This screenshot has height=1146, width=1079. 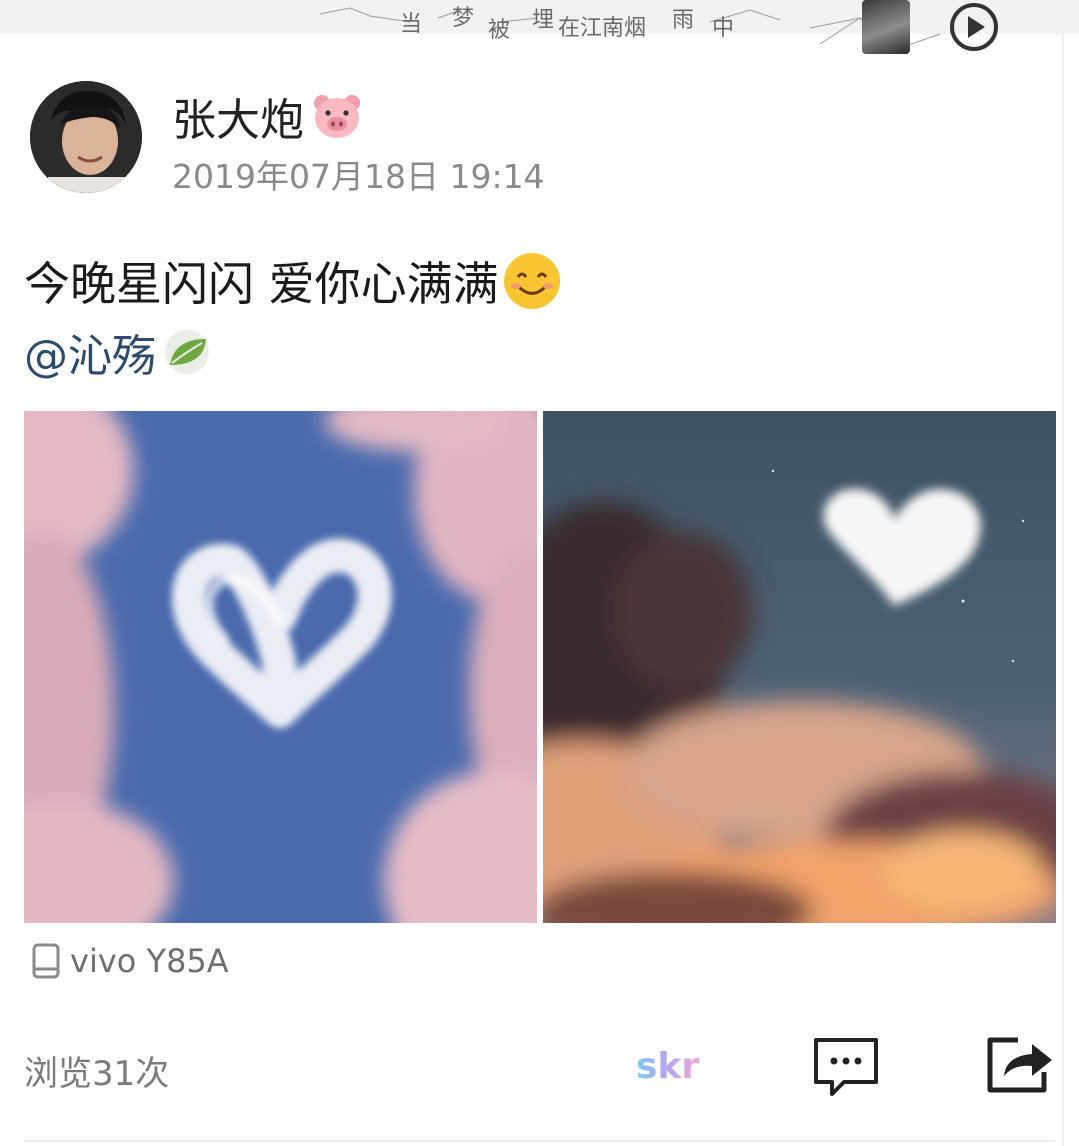 What do you see at coordinates (539, 1141) in the screenshot?
I see `divider` at bounding box center [539, 1141].